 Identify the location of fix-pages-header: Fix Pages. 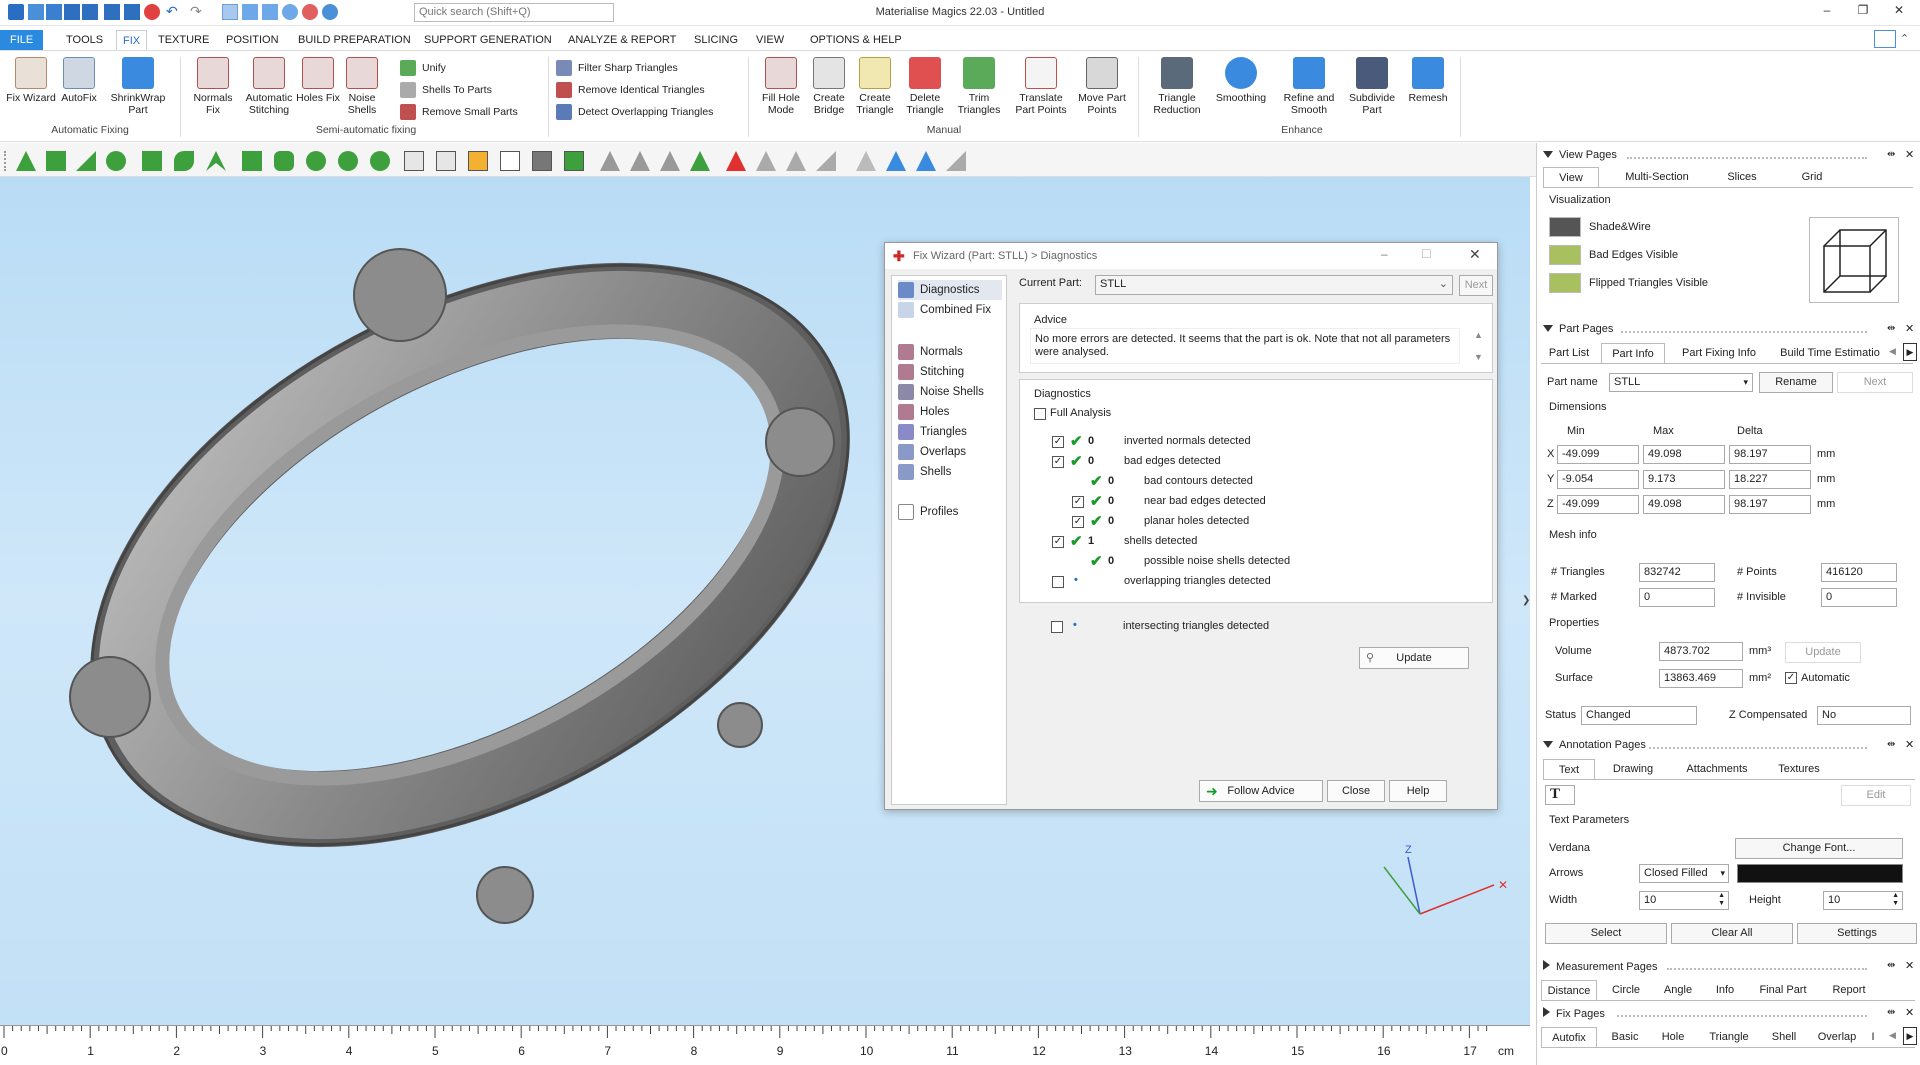
(1574, 1016).